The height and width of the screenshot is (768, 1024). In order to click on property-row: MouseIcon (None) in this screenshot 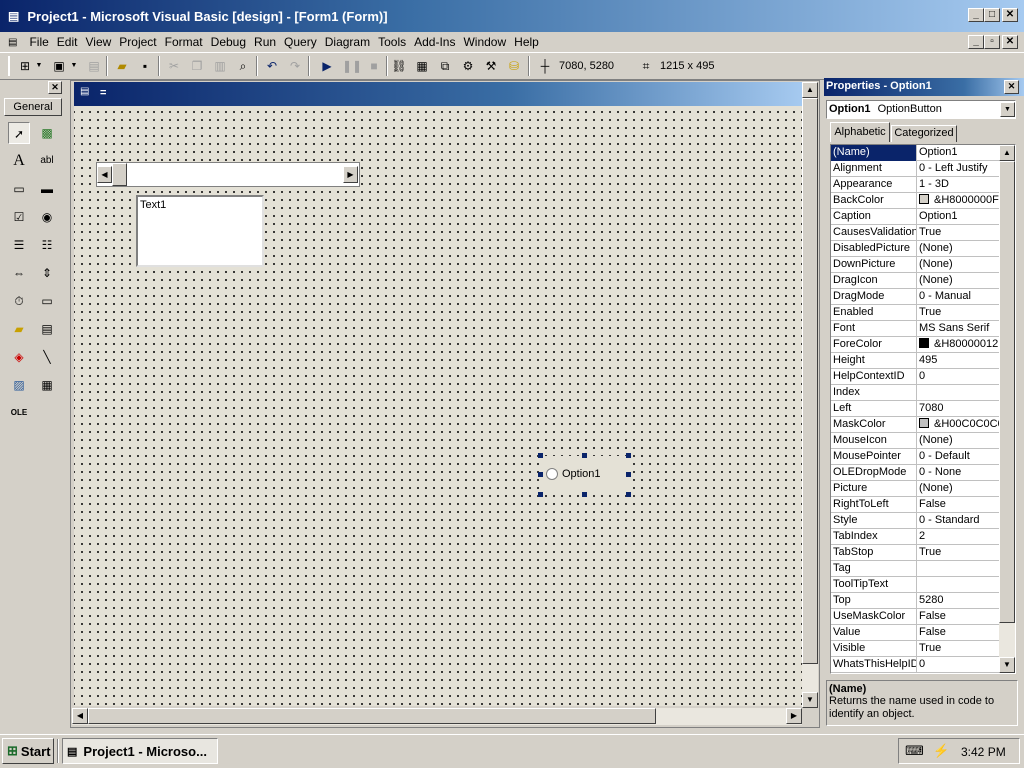, I will do `click(915, 441)`.